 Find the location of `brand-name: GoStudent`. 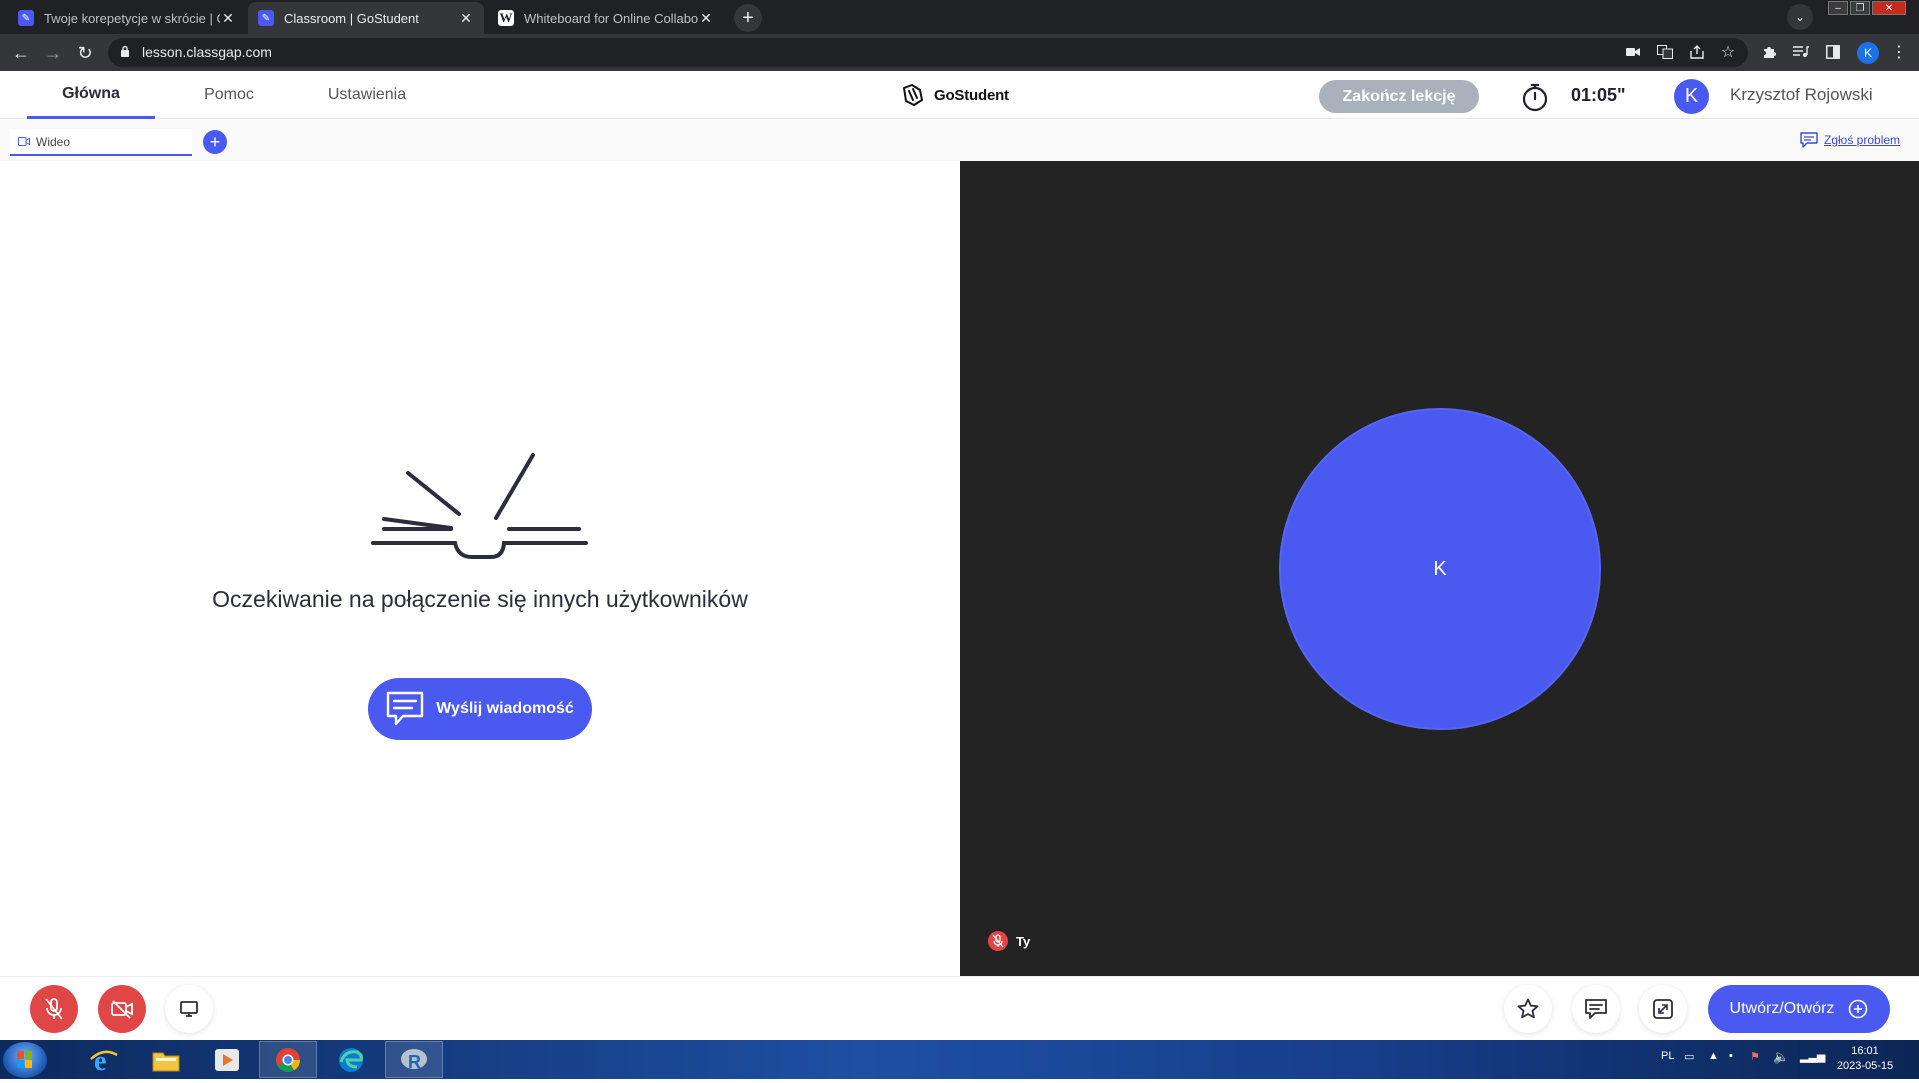

brand-name: GoStudent is located at coordinates (971, 95).